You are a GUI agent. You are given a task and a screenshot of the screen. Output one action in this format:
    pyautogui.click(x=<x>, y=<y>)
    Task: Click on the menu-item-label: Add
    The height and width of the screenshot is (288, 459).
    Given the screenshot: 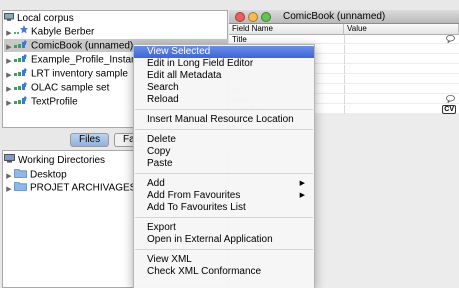 What is the action you would take?
    pyautogui.click(x=156, y=183)
    